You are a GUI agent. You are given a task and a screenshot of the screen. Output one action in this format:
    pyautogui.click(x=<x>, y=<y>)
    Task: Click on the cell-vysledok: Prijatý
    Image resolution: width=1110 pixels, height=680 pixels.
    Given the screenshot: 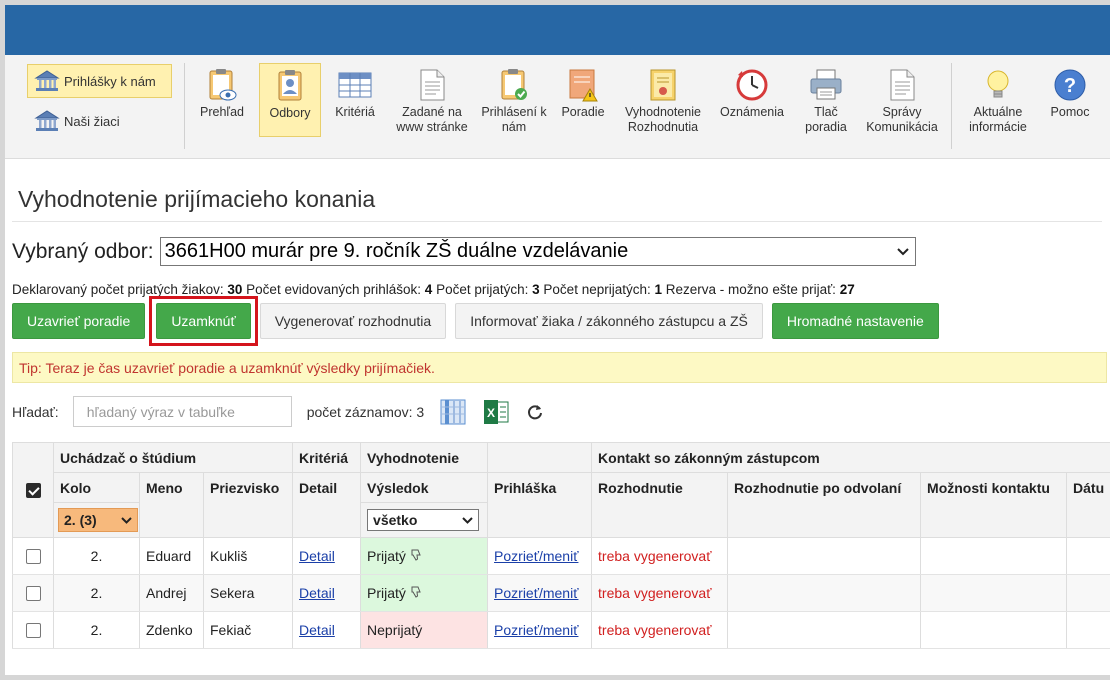 What is the action you would take?
    pyautogui.click(x=424, y=593)
    